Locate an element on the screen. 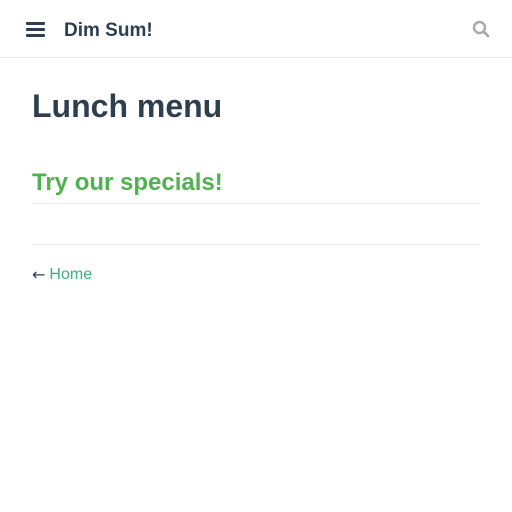 The image size is (512, 512). page-title: Lunch menu is located at coordinates (127, 106).